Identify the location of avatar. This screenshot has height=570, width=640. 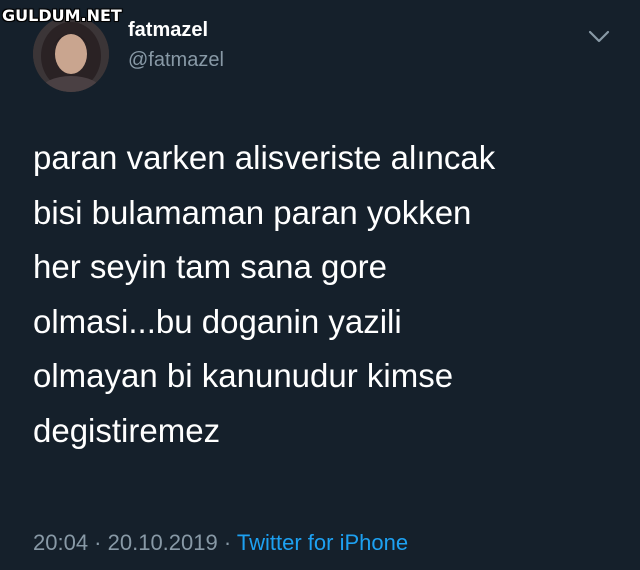
(71, 54).